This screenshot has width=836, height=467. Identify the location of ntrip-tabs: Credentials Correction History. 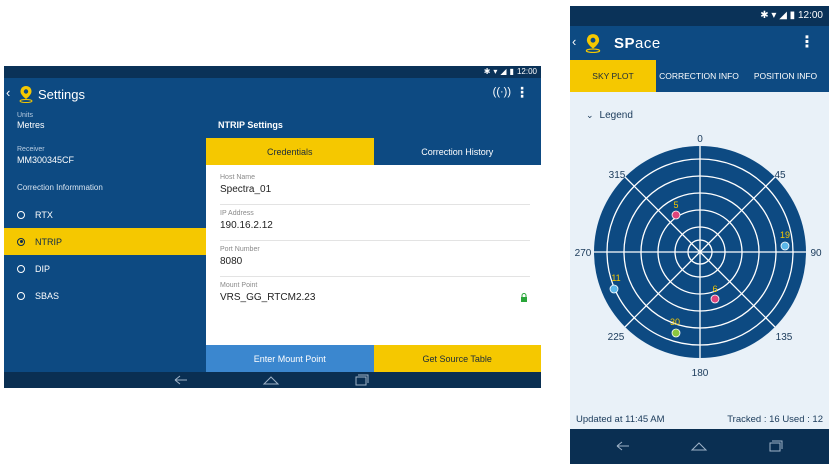
(373, 151).